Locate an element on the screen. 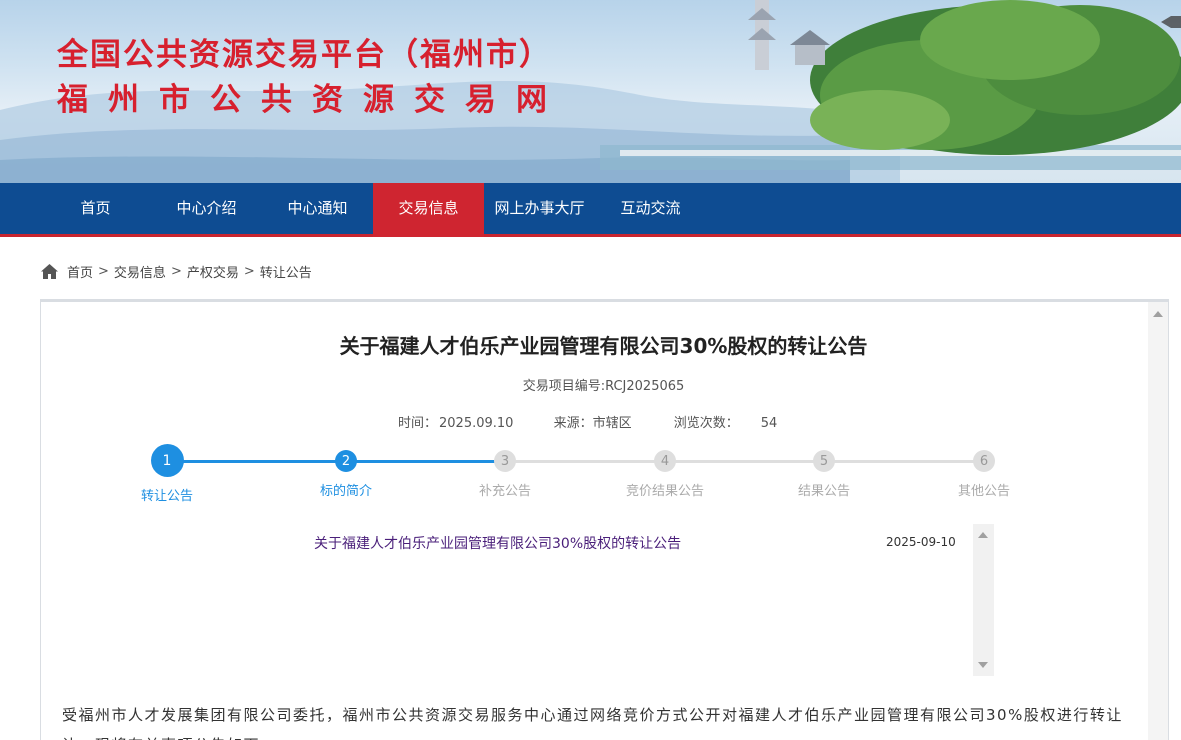 The image size is (1181, 740). step-supplement-notice: 3 补充公告 is located at coordinates (505, 470).